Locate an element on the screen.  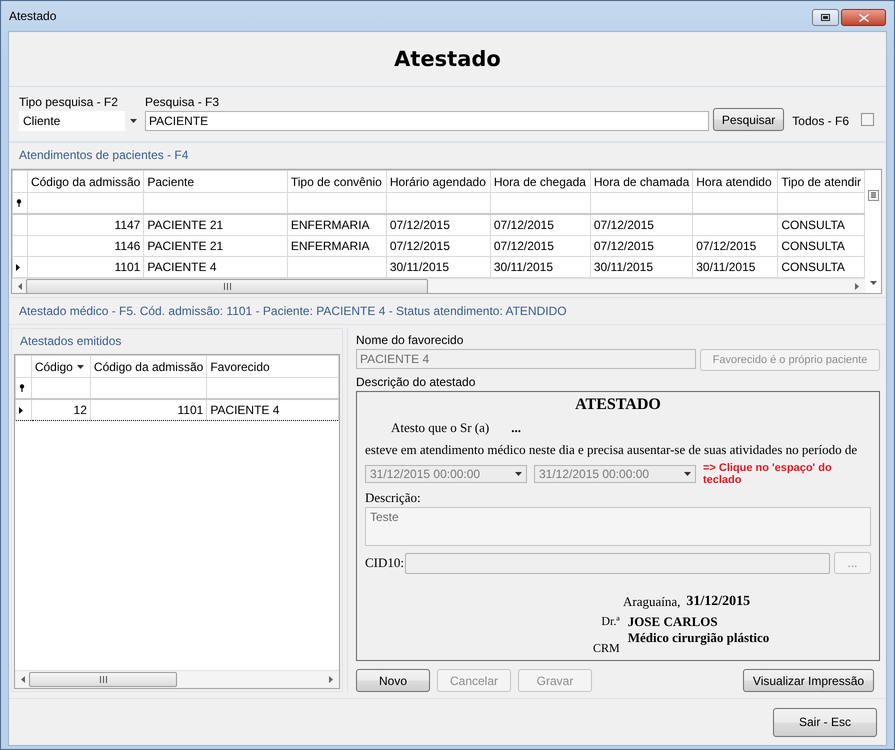
column-header: Hora de chegada is located at coordinates (540, 181).